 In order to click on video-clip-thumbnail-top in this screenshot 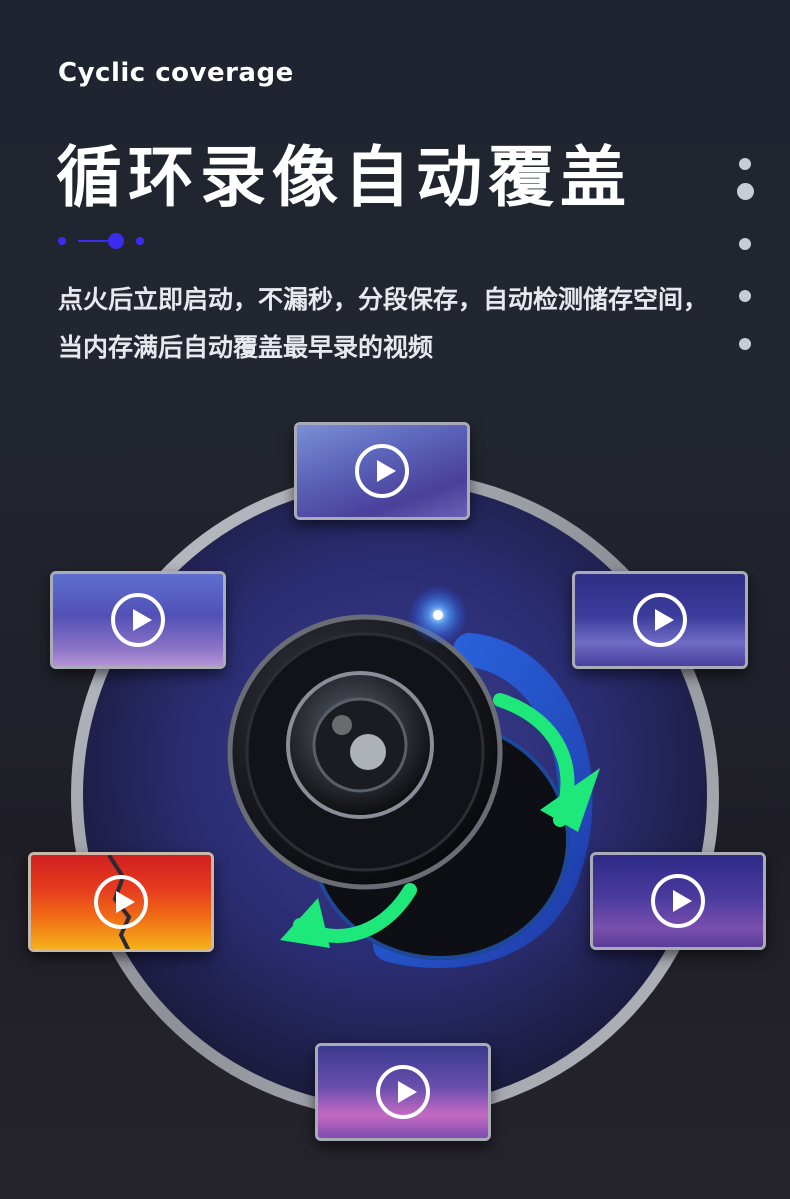, I will do `click(382, 471)`.